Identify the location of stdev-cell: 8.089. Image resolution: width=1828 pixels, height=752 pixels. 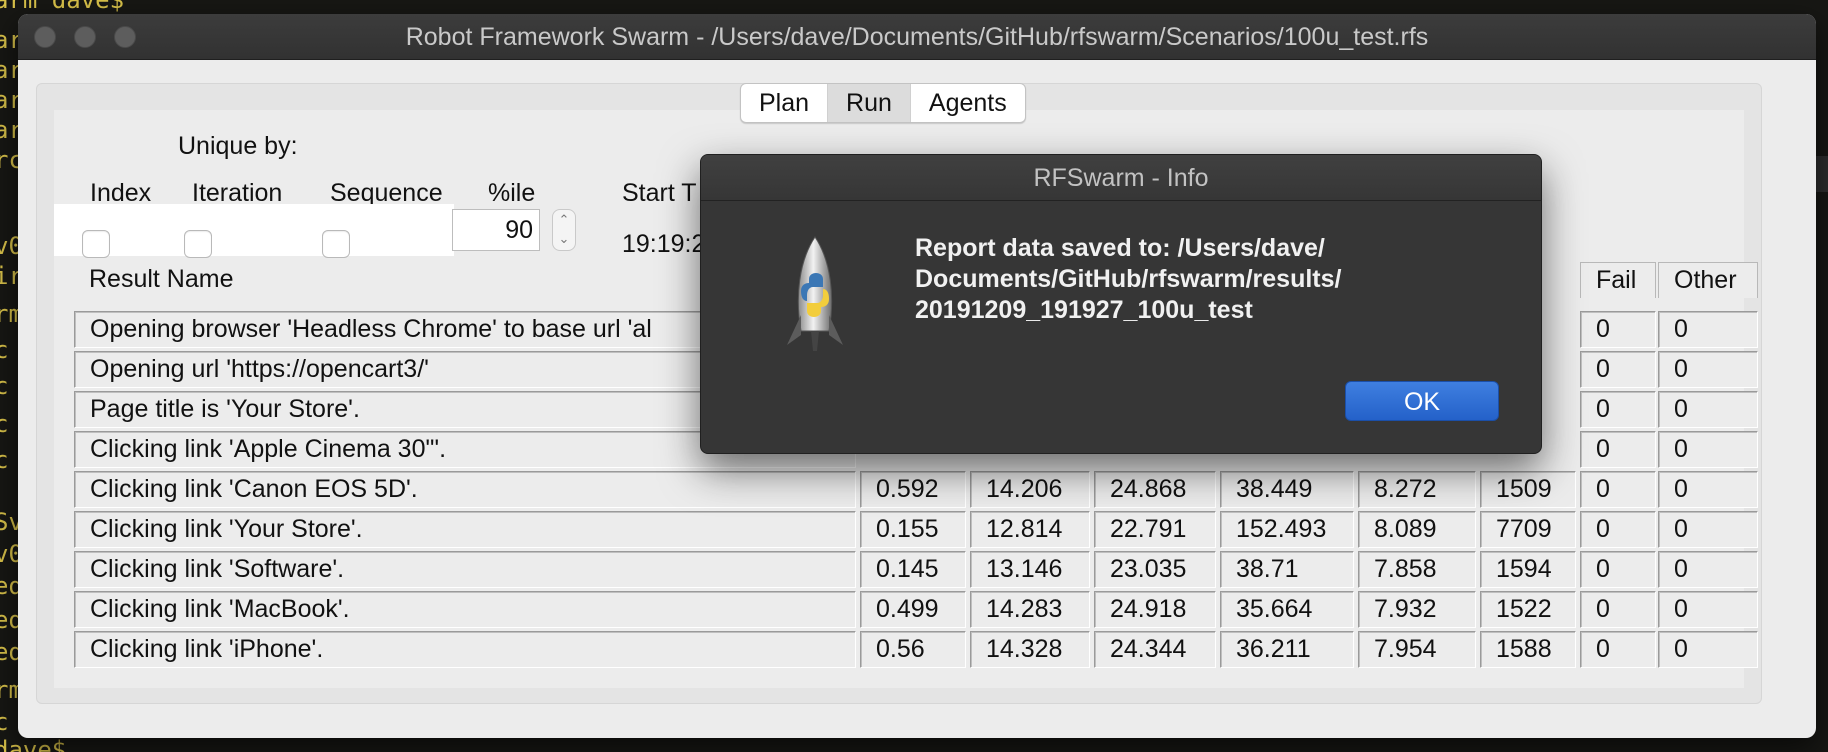
(1417, 529).